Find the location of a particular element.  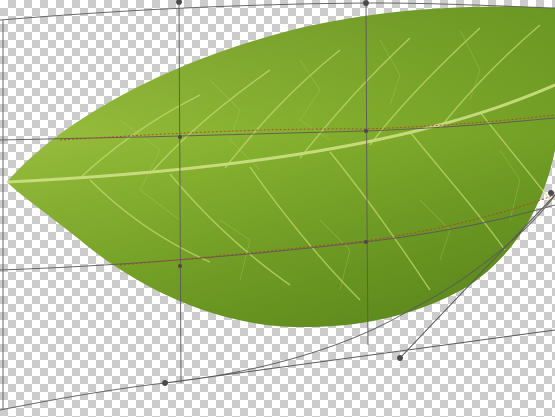

warp-anchor-right-mid is located at coordinates (551, 193).